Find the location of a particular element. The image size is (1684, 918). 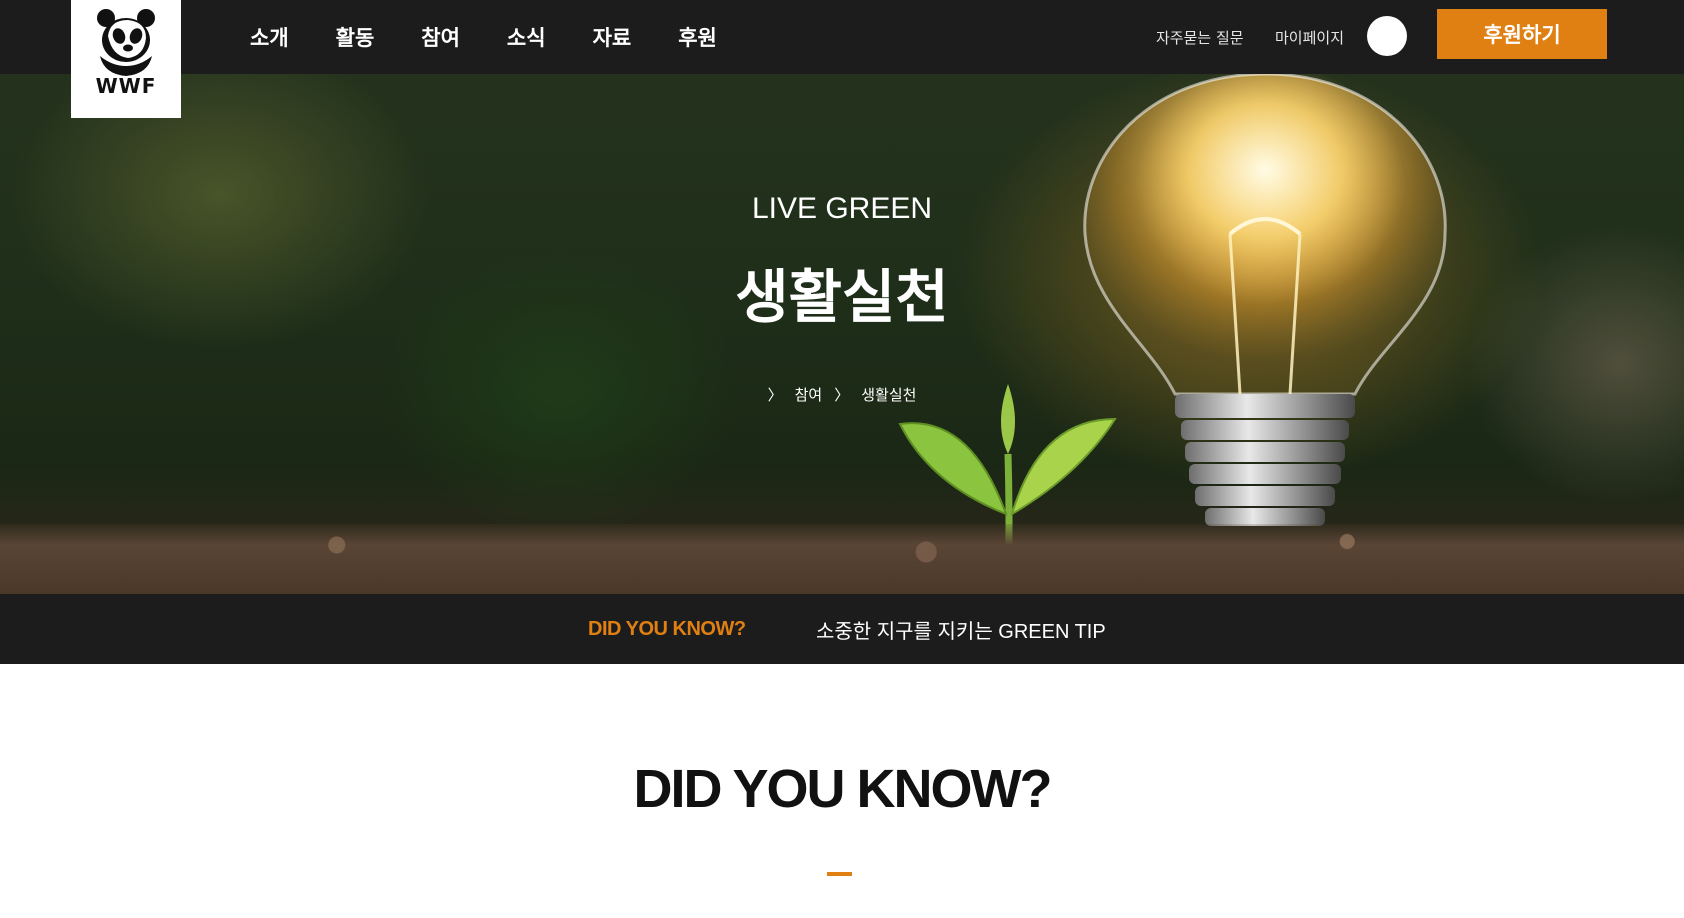

section-divider is located at coordinates (839, 874).